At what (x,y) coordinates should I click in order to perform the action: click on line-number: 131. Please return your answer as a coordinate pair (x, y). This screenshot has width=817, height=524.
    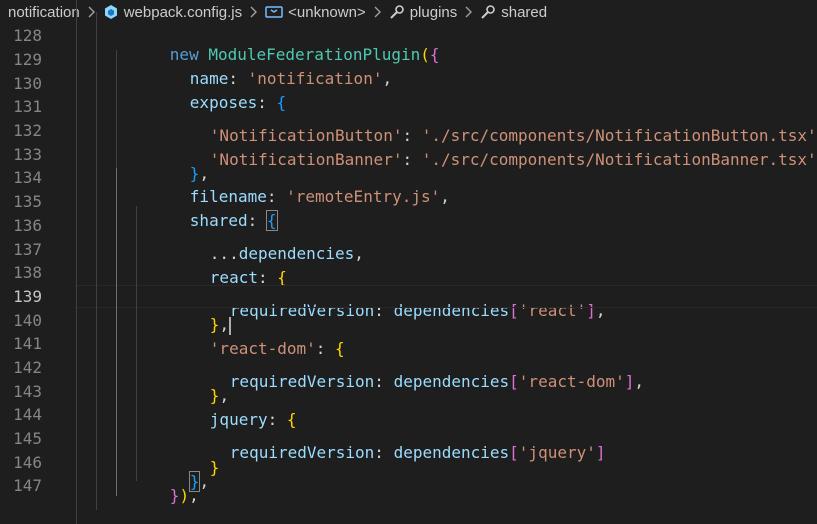
    Looking at the image, I should click on (21, 106).